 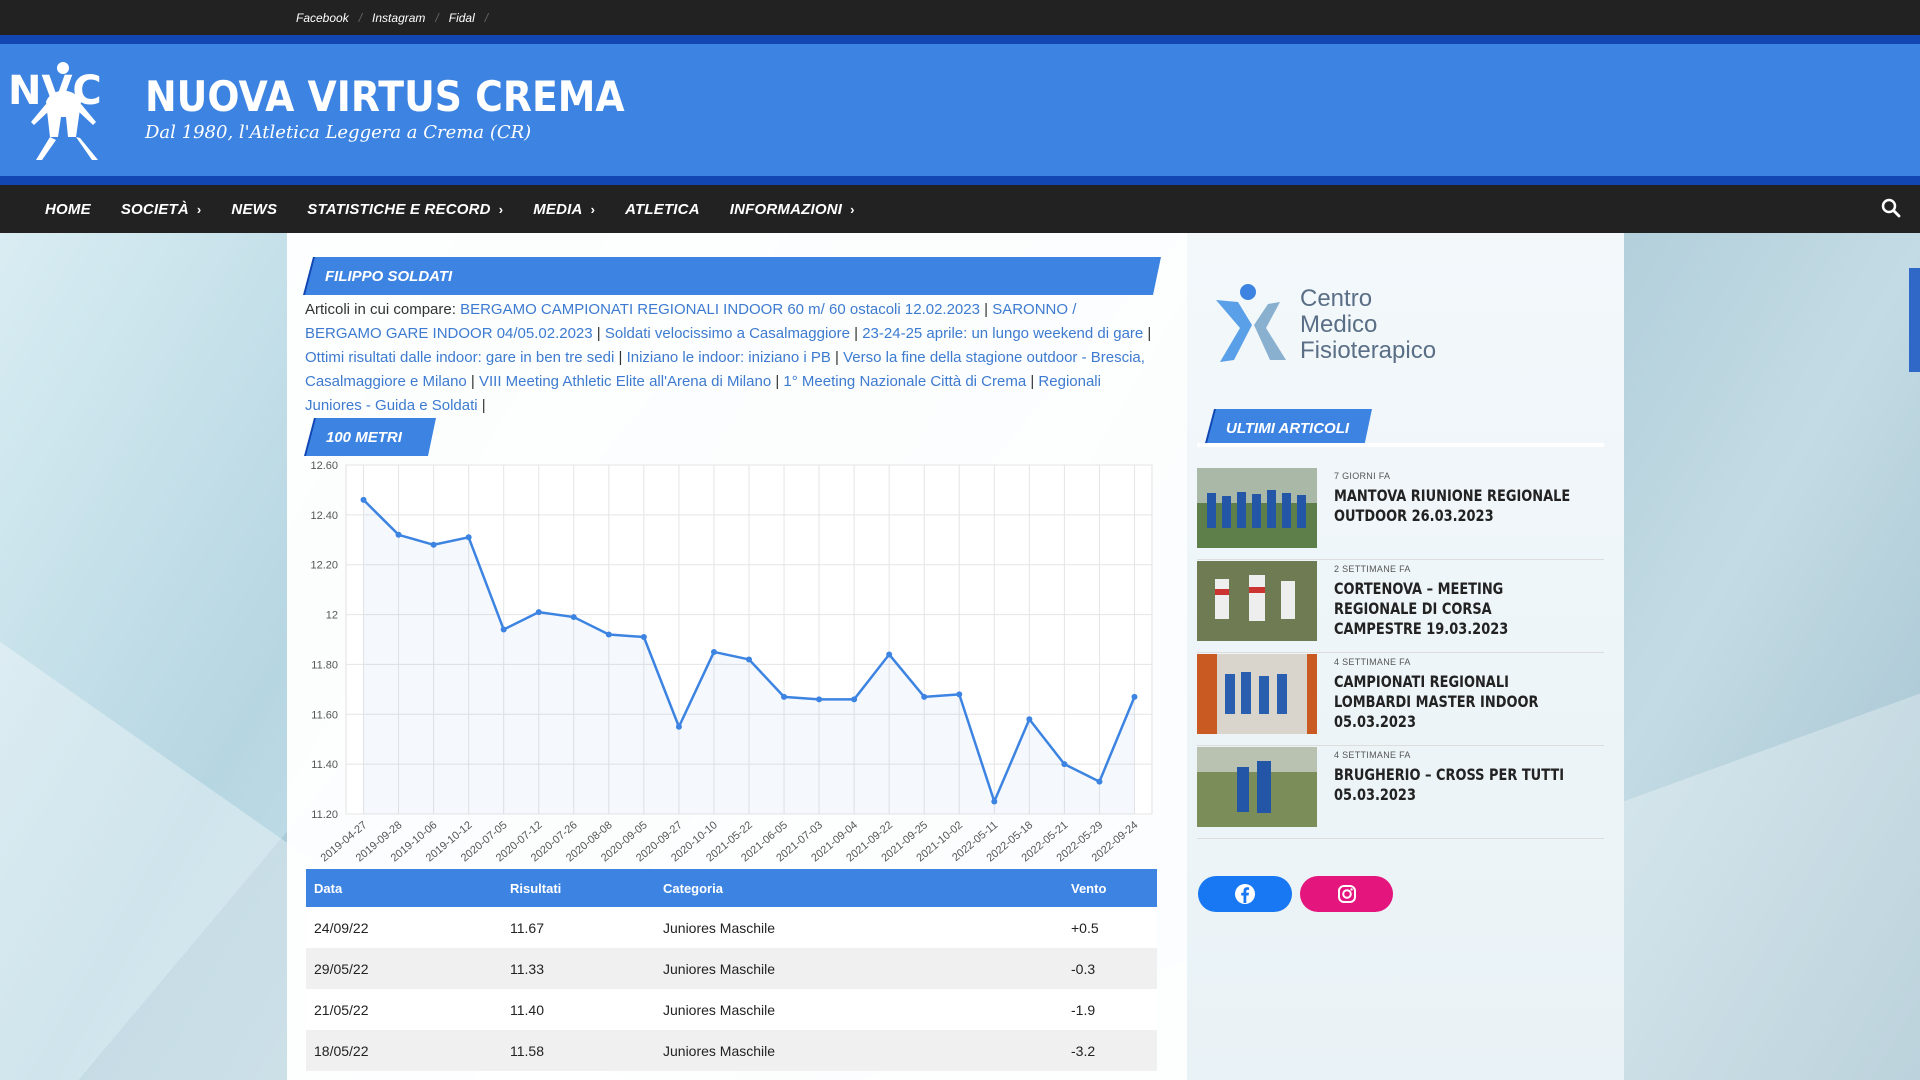 I want to click on nav-label: STATISTICHE E RECORD, so click(x=399, y=209).